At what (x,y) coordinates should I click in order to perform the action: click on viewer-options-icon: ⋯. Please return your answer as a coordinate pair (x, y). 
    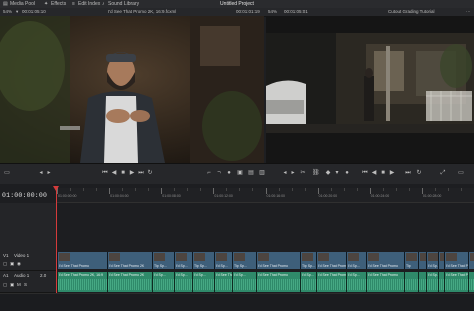
    Looking at the image, I should click on (468, 12).